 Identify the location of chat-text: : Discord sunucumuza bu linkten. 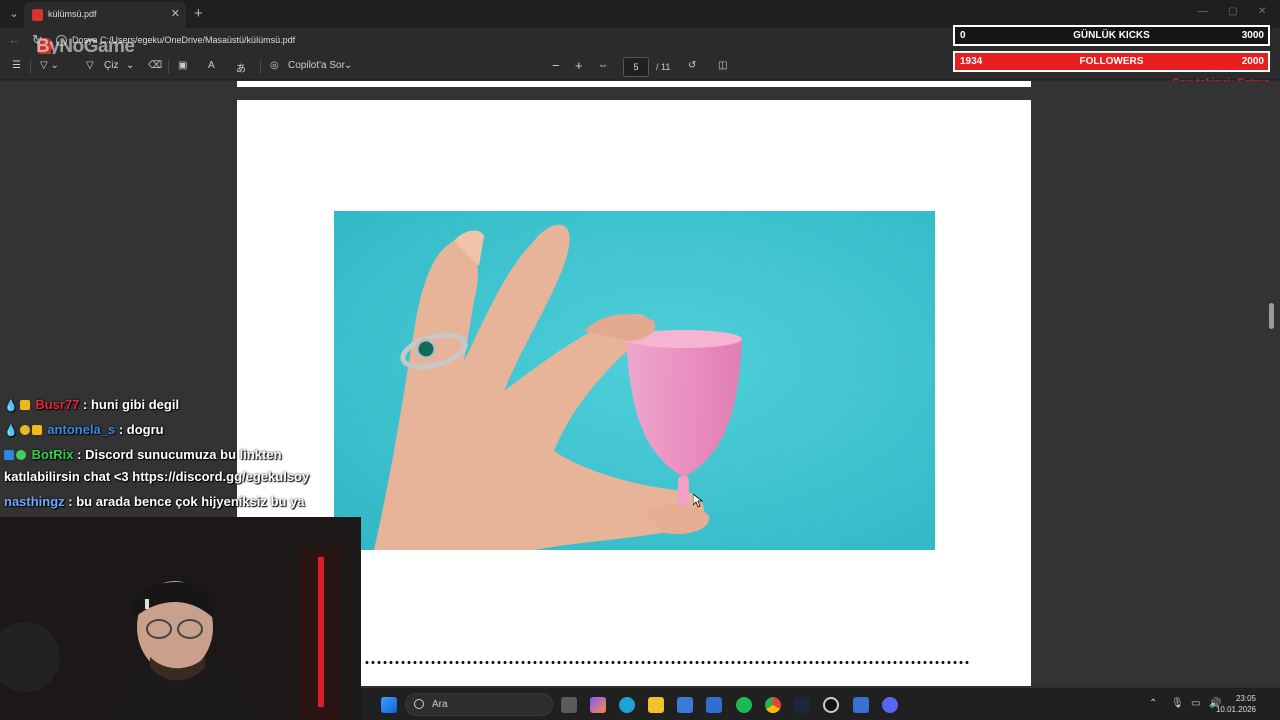
(177, 454).